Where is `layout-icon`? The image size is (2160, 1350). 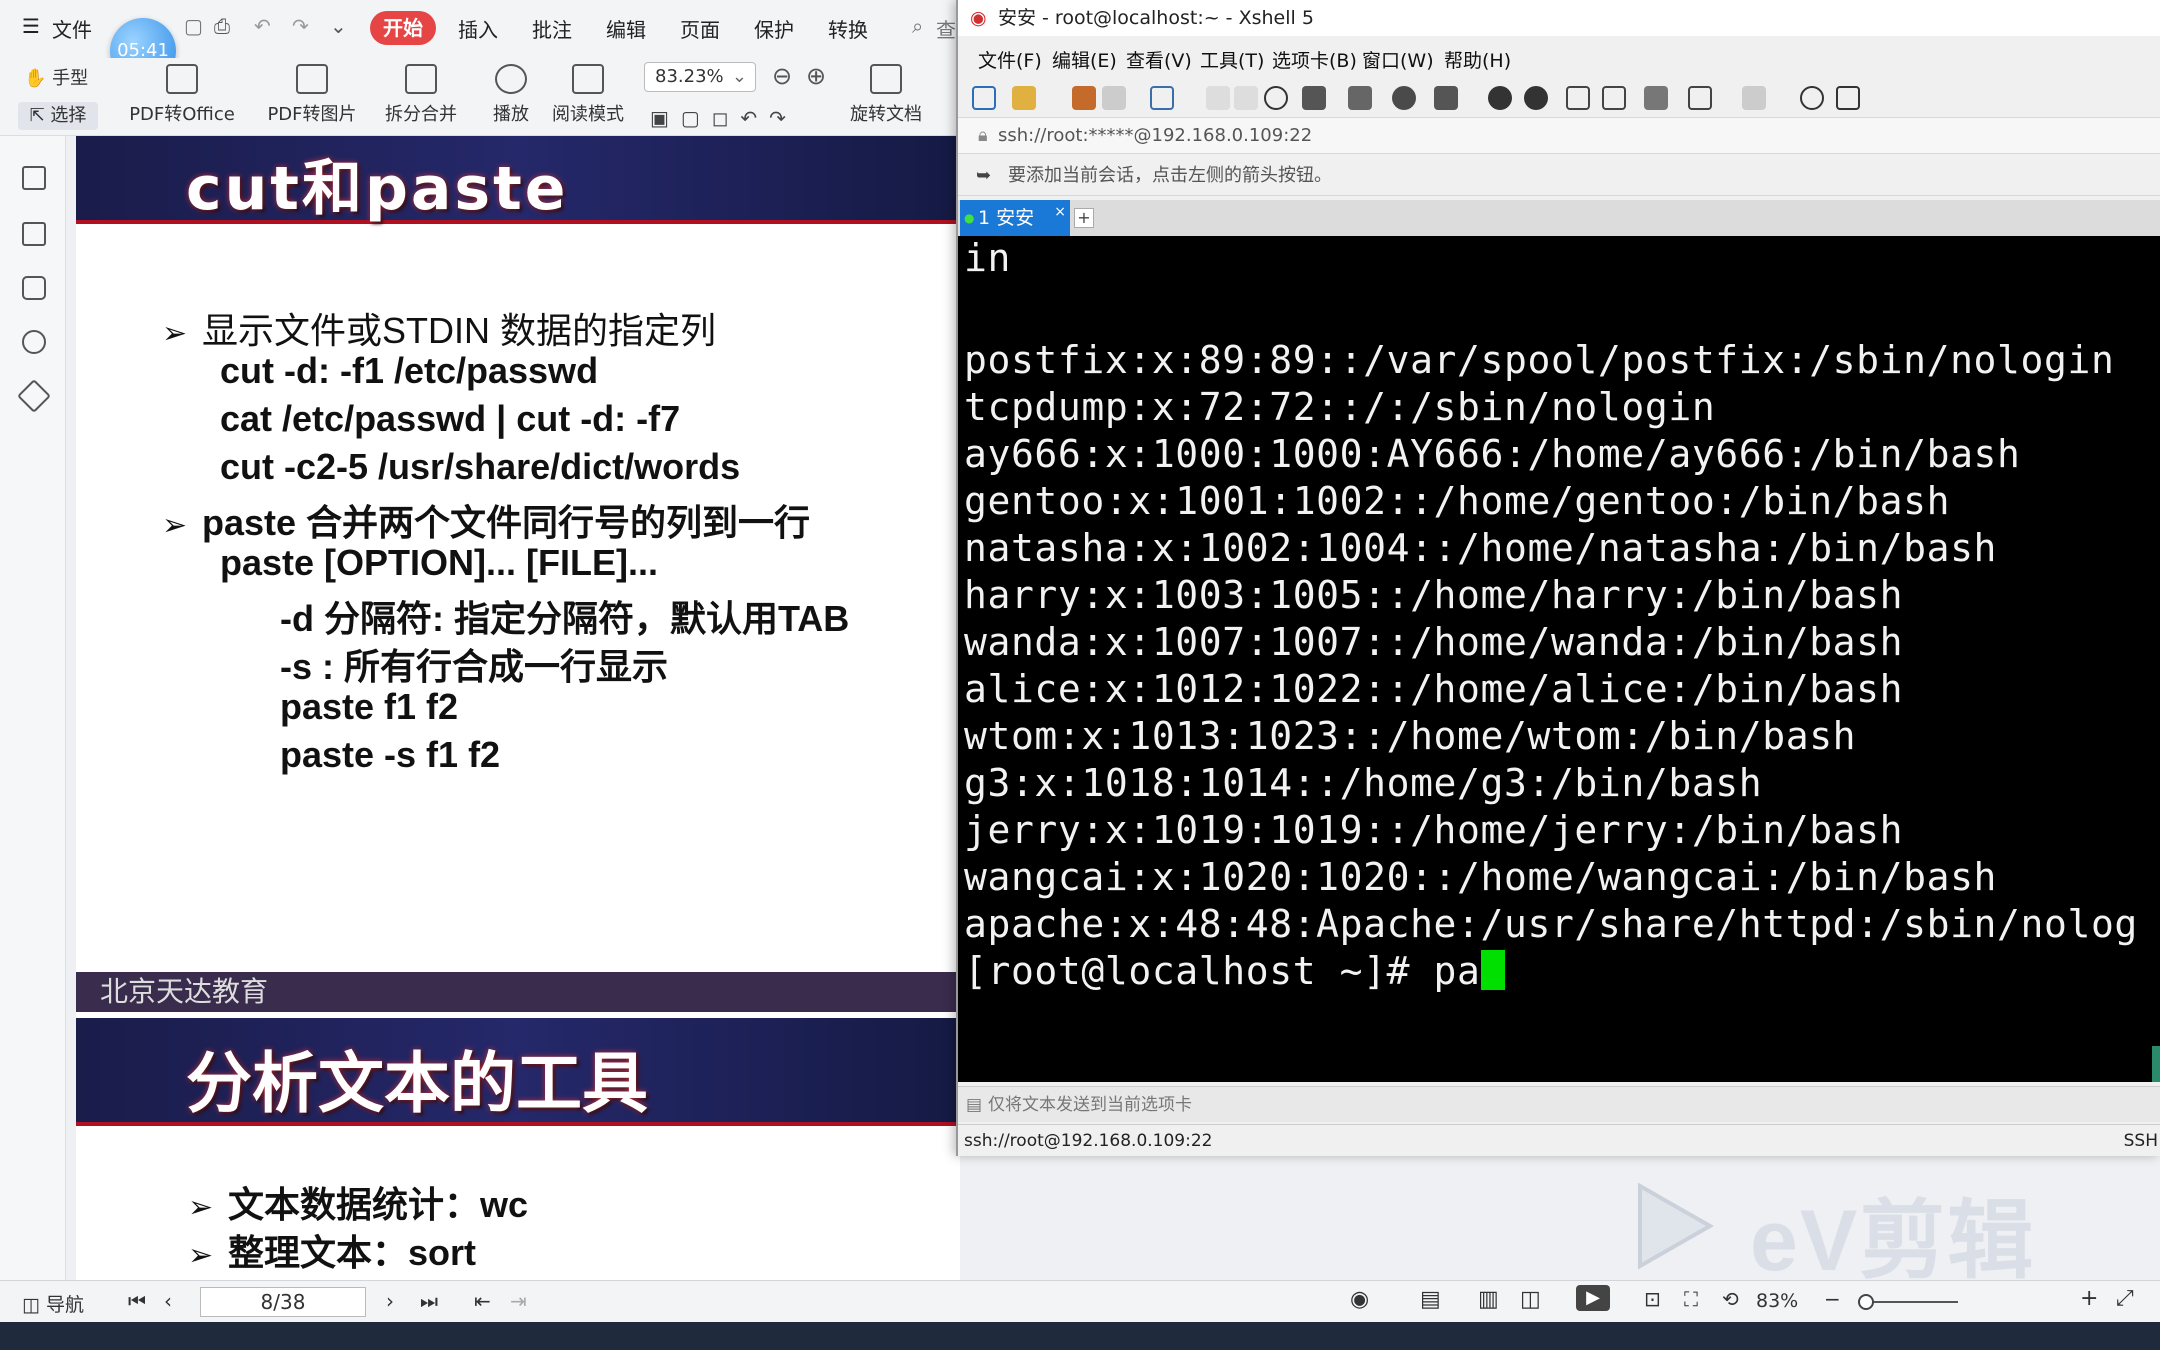 layout-icon is located at coordinates (1754, 98).